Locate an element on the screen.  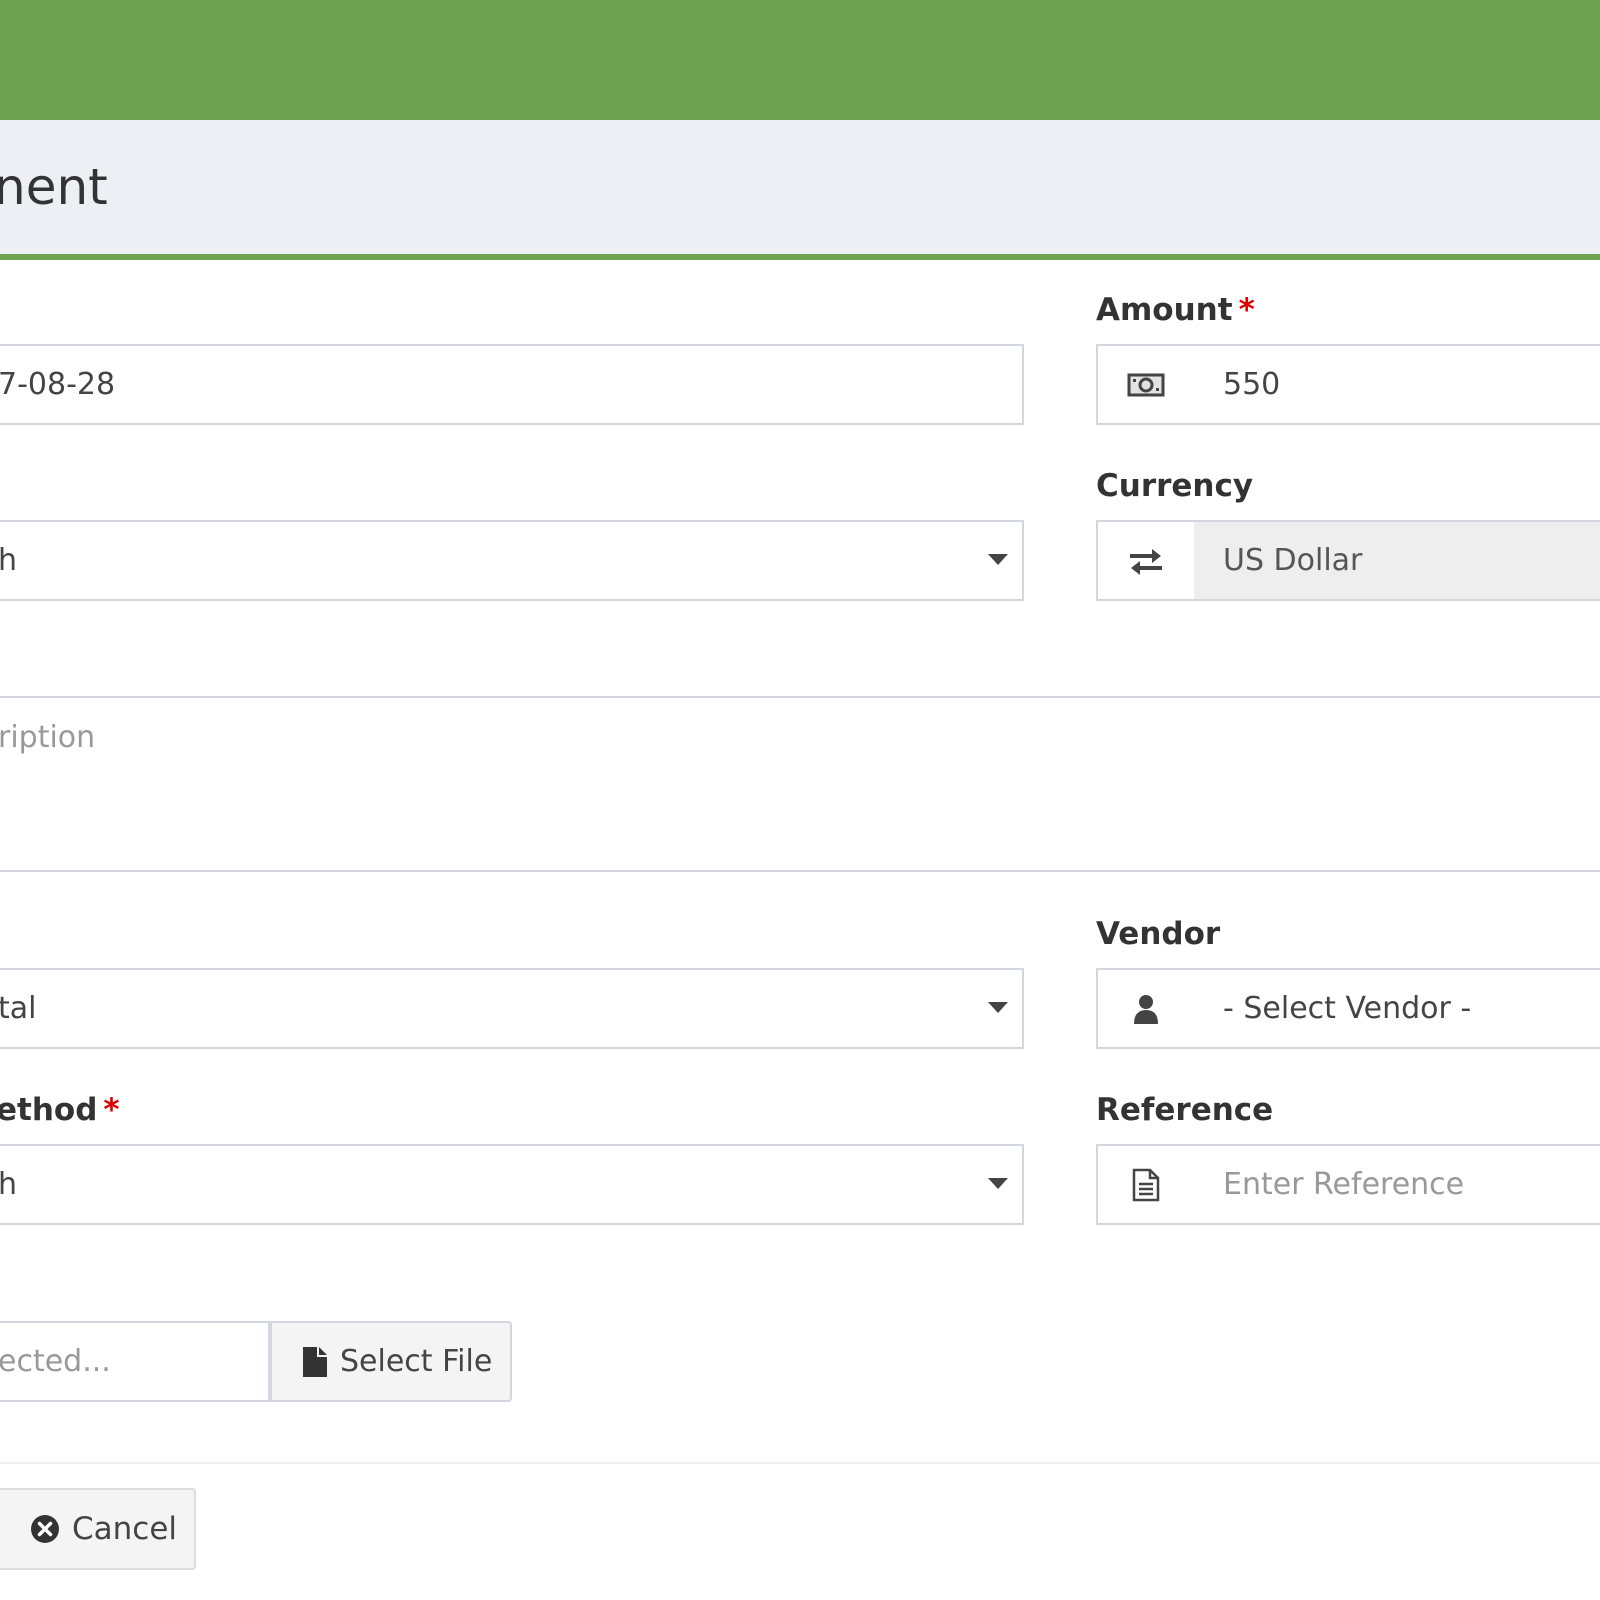
reference-input: Enter Reference is located at coordinates (1397, 1184).